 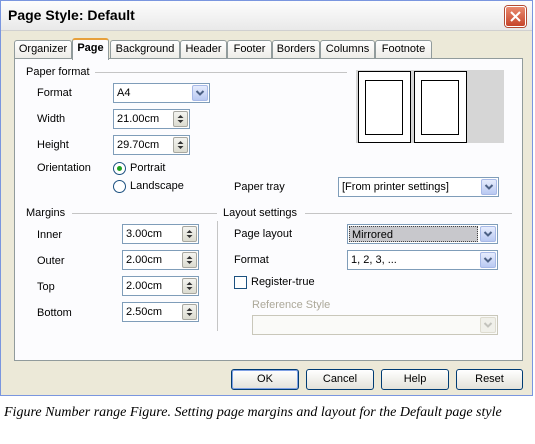 I want to click on page-layout-value: Mirrored, so click(x=413, y=234).